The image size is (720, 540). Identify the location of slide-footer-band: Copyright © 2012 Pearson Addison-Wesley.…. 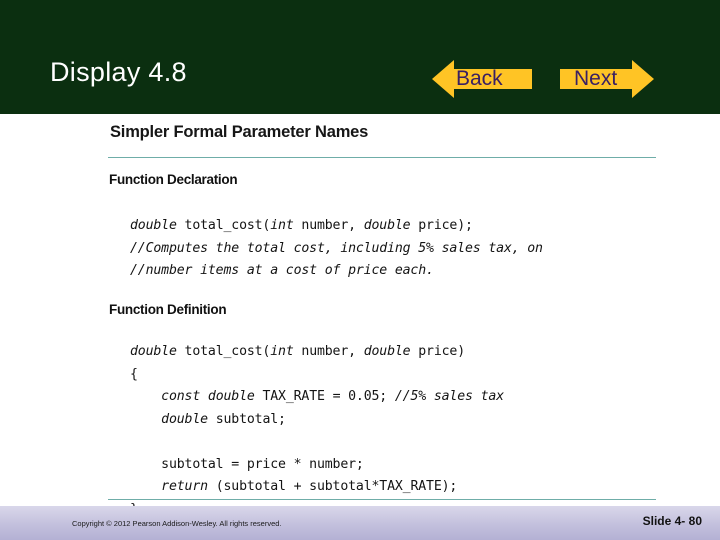
(360, 523).